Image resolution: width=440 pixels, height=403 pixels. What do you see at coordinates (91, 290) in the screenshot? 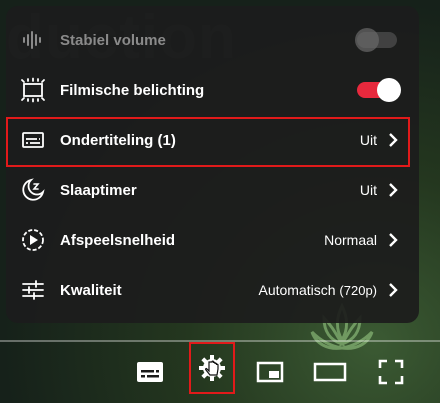
I see `menu-item-label: Kwaliteit` at bounding box center [91, 290].